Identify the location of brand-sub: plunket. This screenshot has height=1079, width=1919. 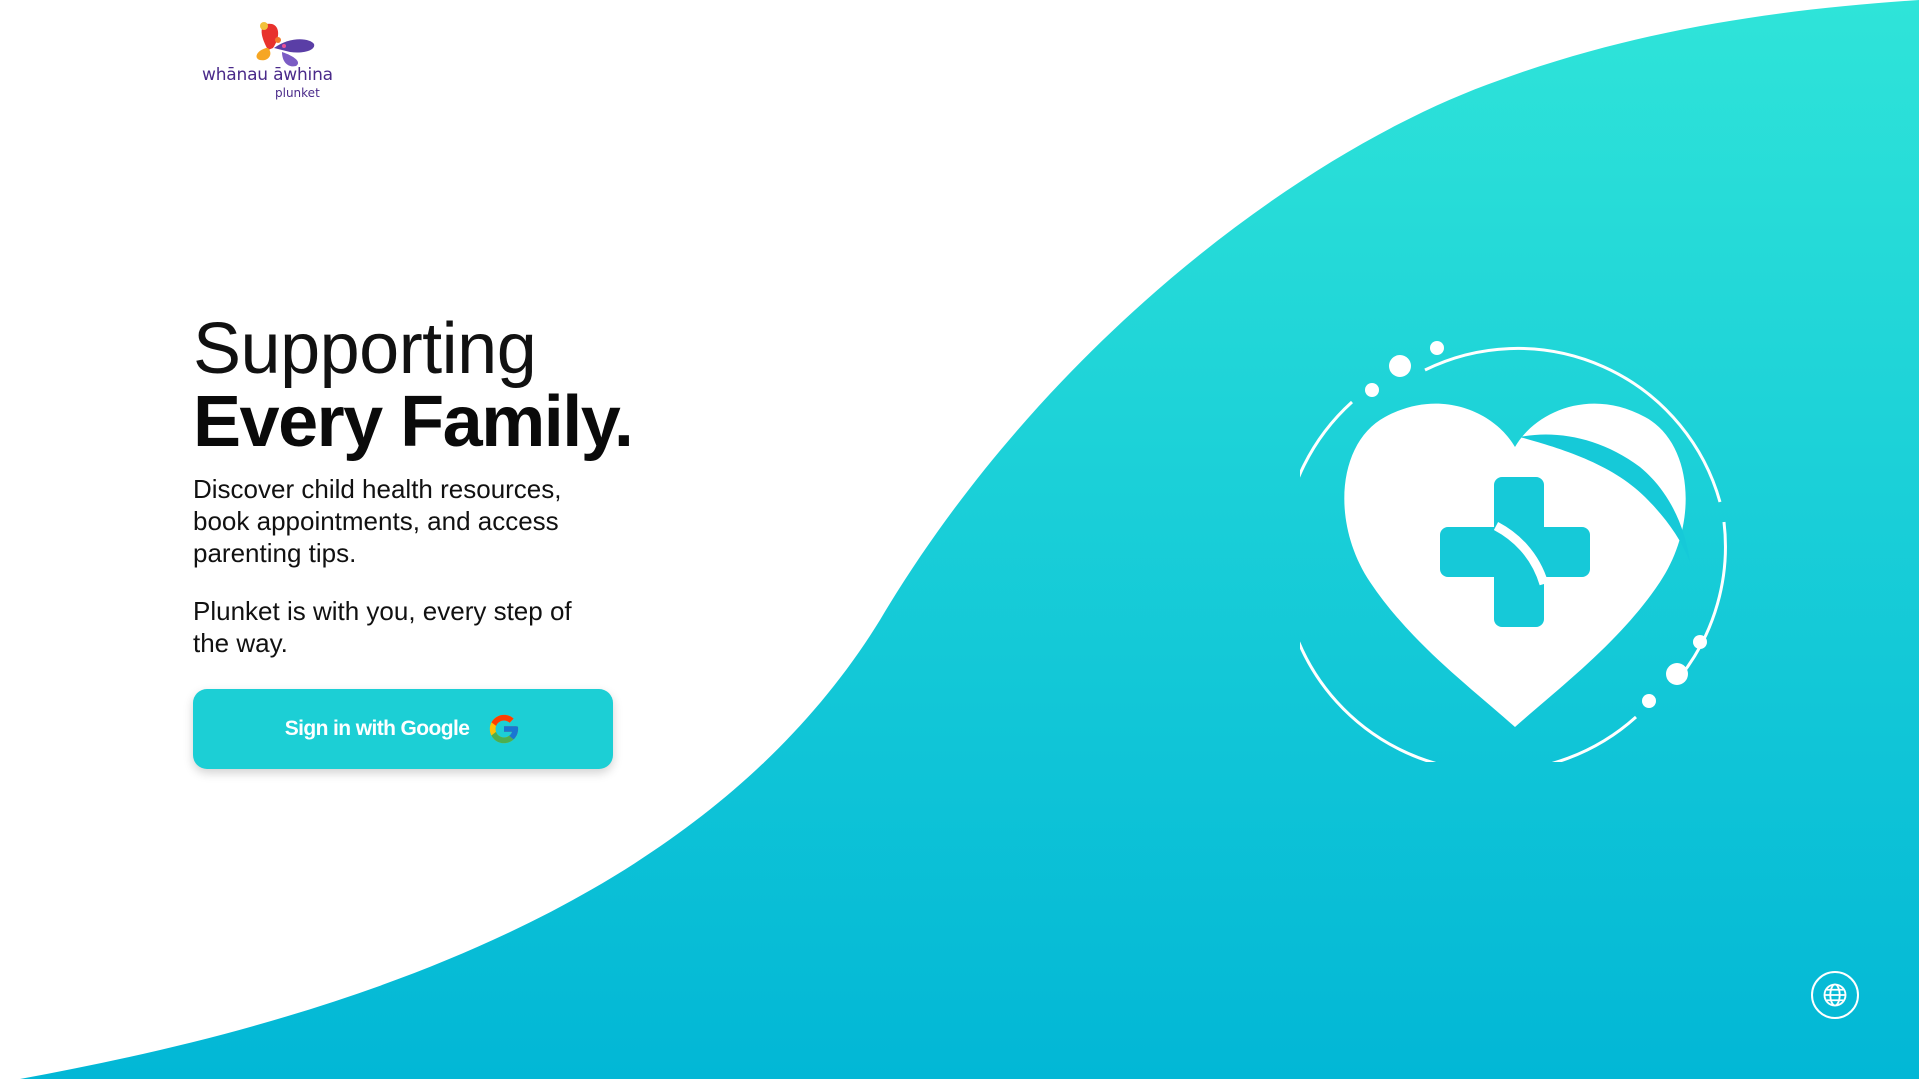
(297, 93).